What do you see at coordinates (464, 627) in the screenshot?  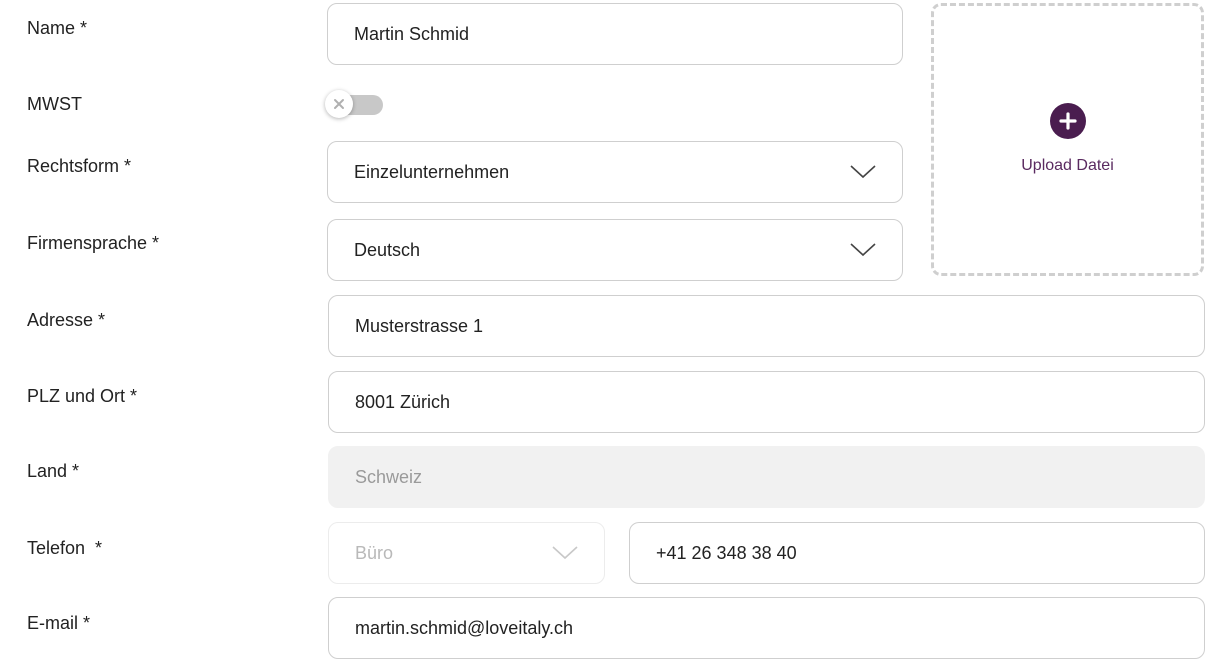 I see `email-value: martin.schmid@loveitaly.ch` at bounding box center [464, 627].